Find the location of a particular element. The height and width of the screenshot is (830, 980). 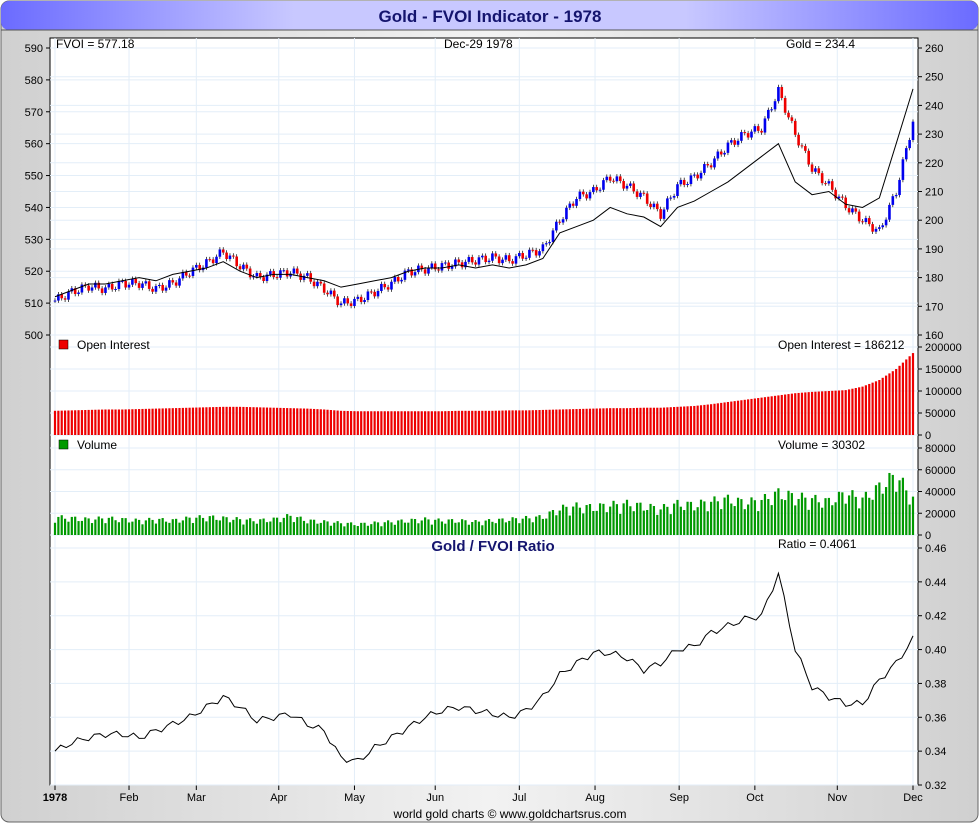

left-axis-label: 500 is located at coordinates (34, 336).